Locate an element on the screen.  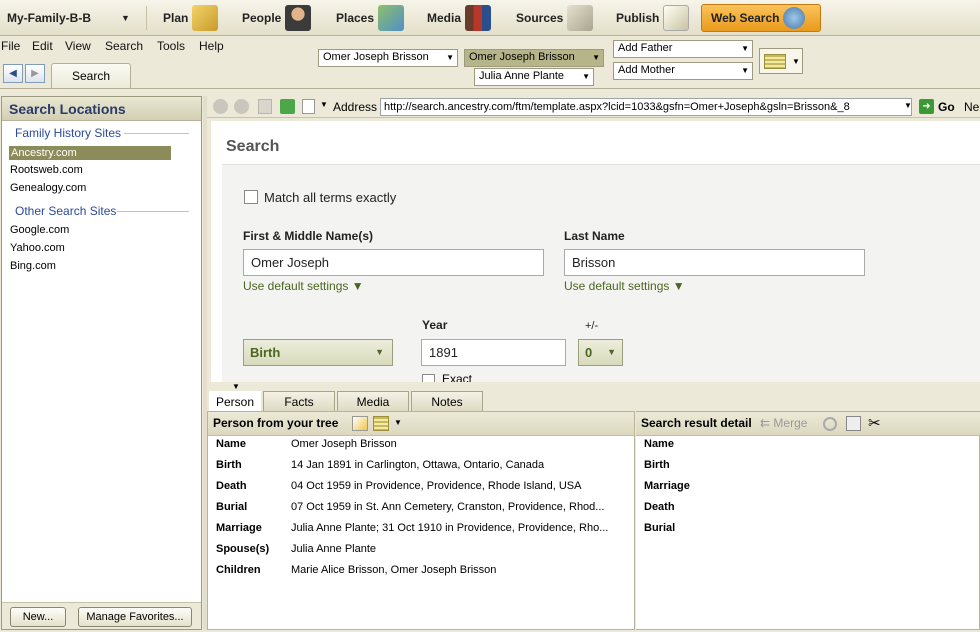
row-key: Death is located at coordinates (231, 486).